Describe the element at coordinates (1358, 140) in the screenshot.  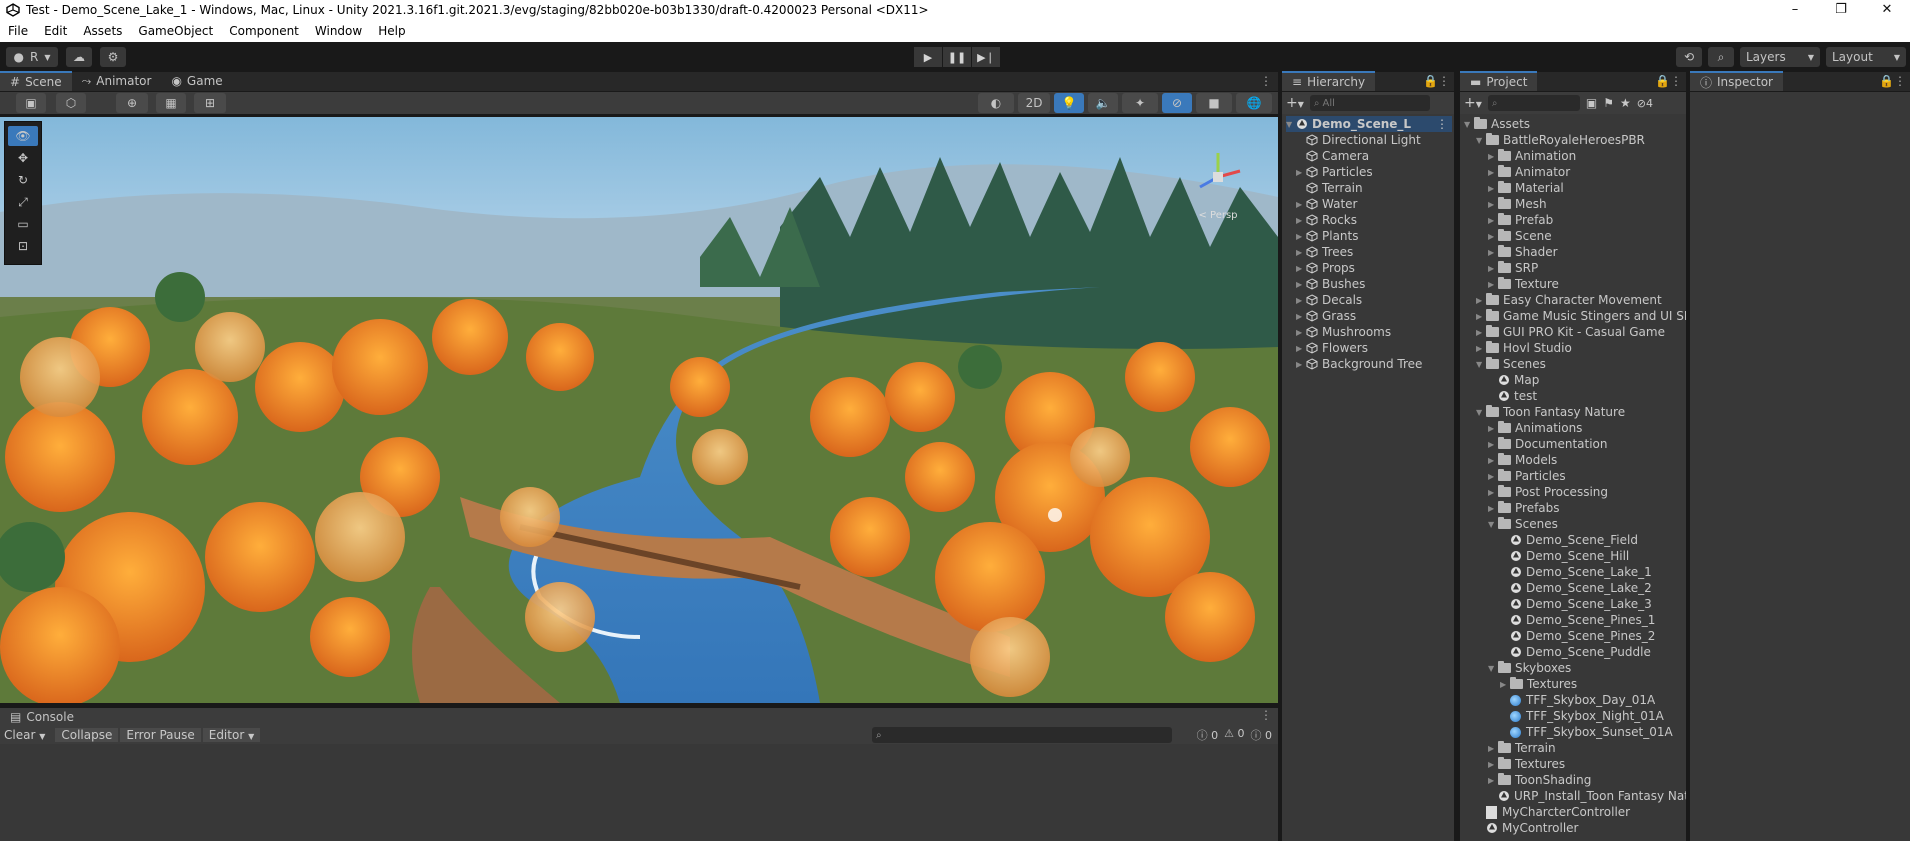
I see `hierarchy-item: Directional Light` at that location.